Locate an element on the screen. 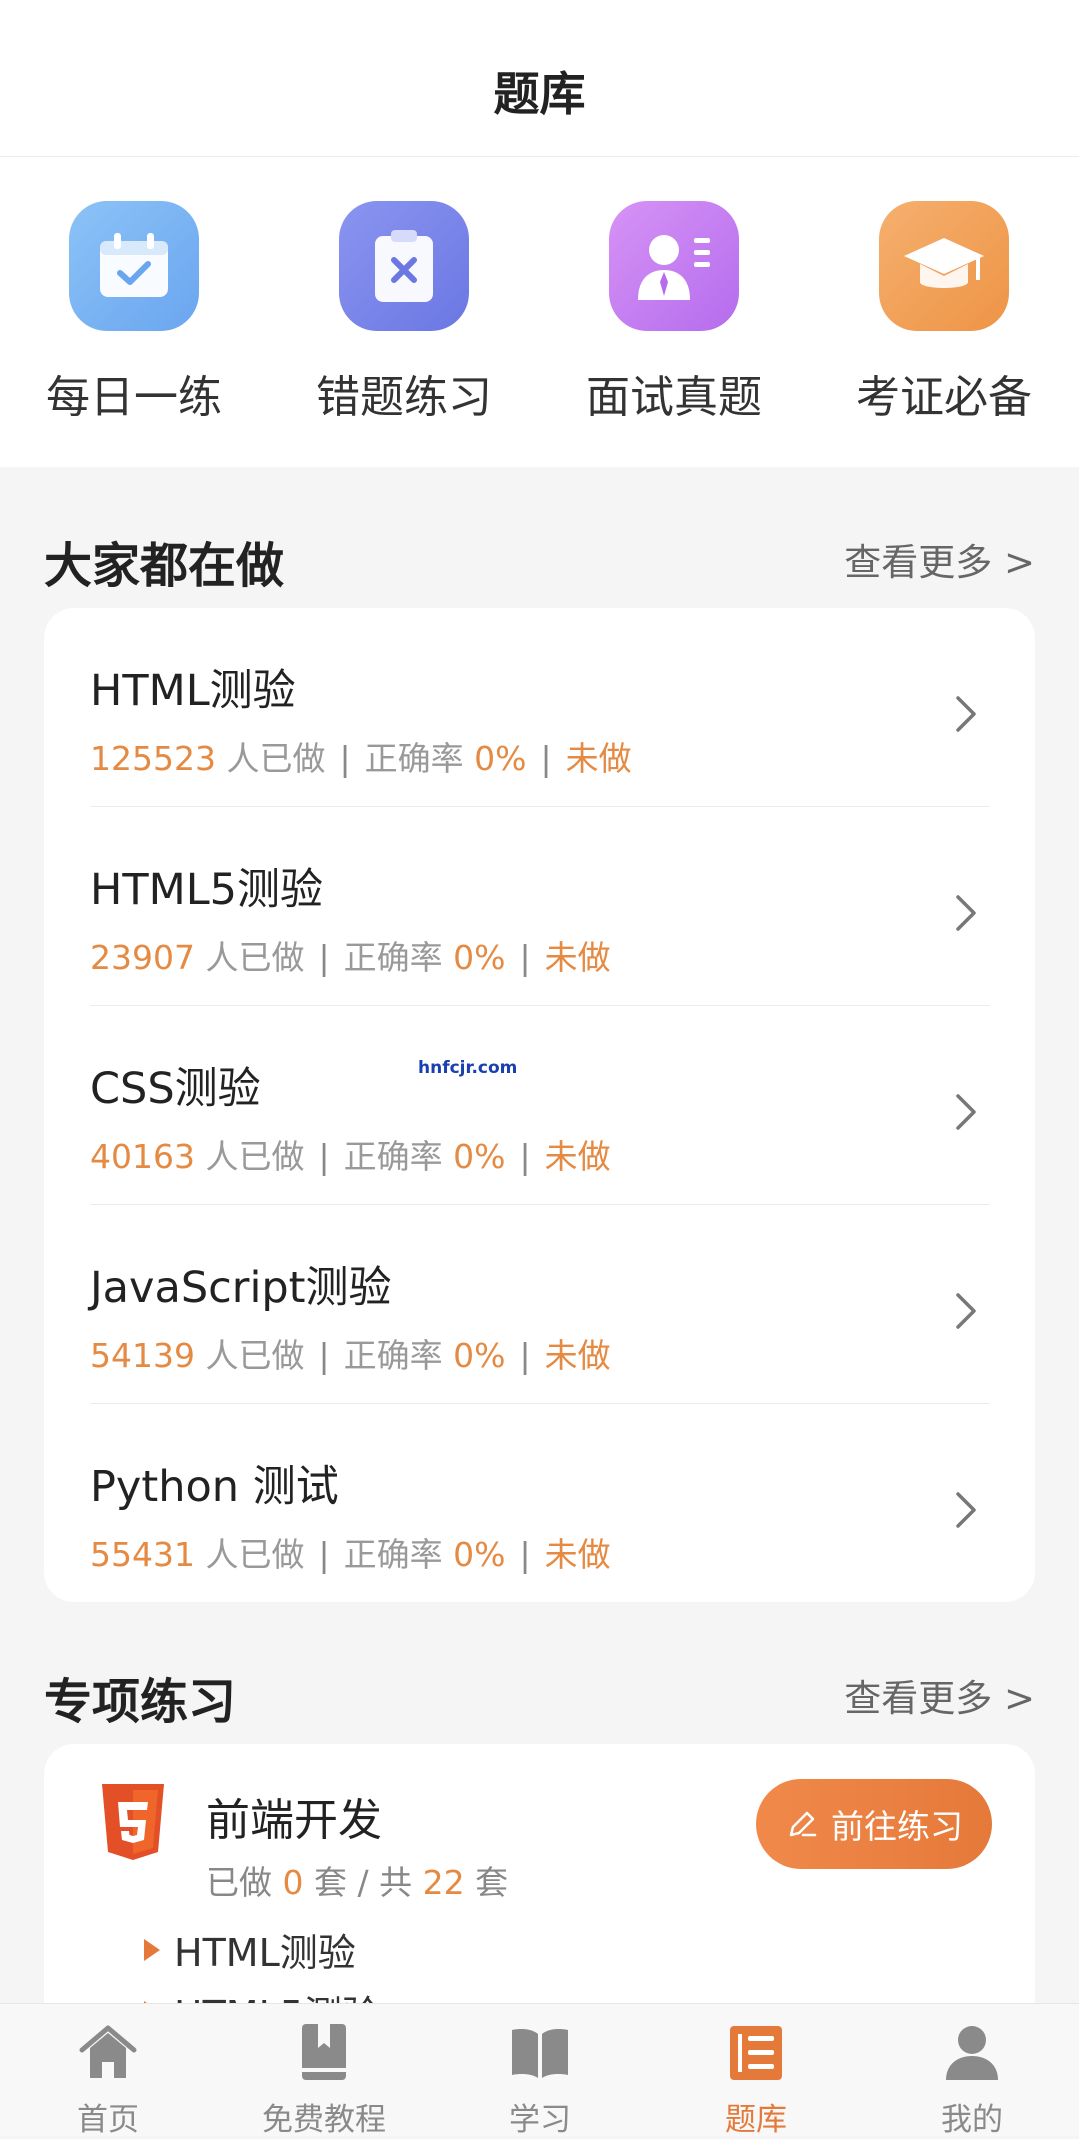  graduation-cap-icon is located at coordinates (944, 266).